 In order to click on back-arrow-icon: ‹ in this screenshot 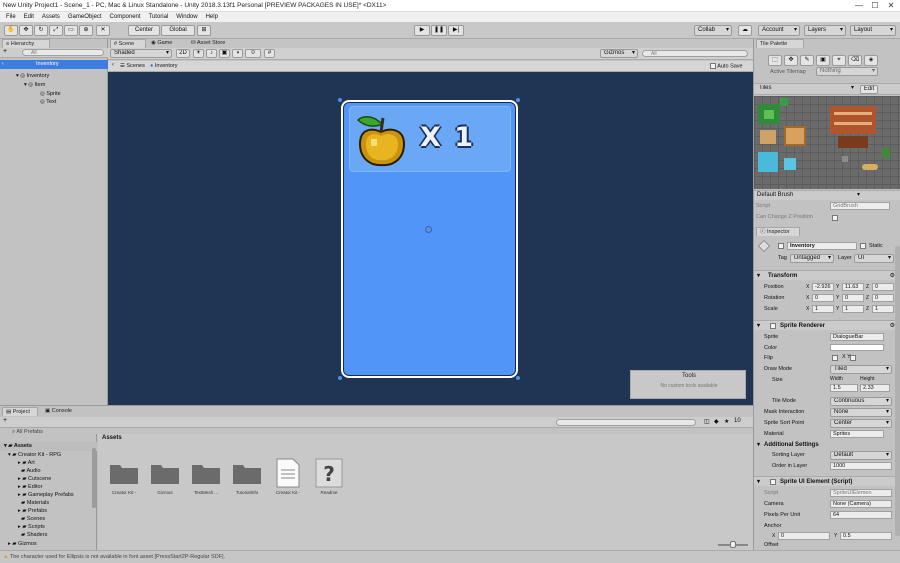, I will do `click(3, 64)`.